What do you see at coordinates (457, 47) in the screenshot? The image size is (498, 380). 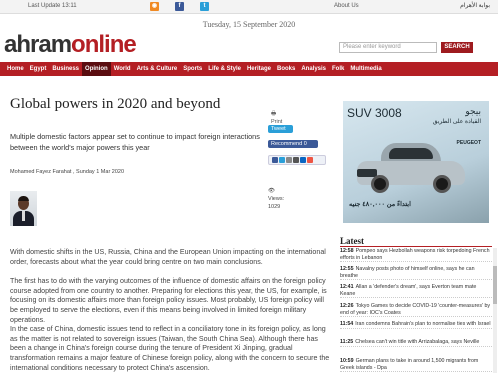 I see `search-button: SEARCH` at bounding box center [457, 47].